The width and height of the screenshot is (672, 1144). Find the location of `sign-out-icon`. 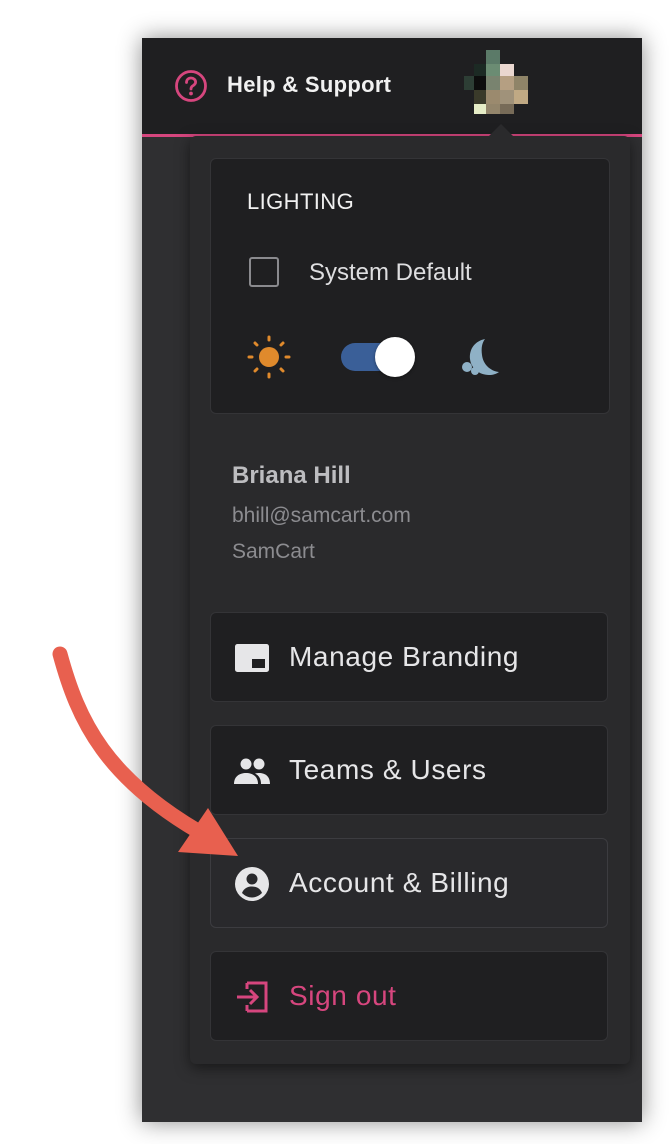

sign-out-icon is located at coordinates (252, 997).